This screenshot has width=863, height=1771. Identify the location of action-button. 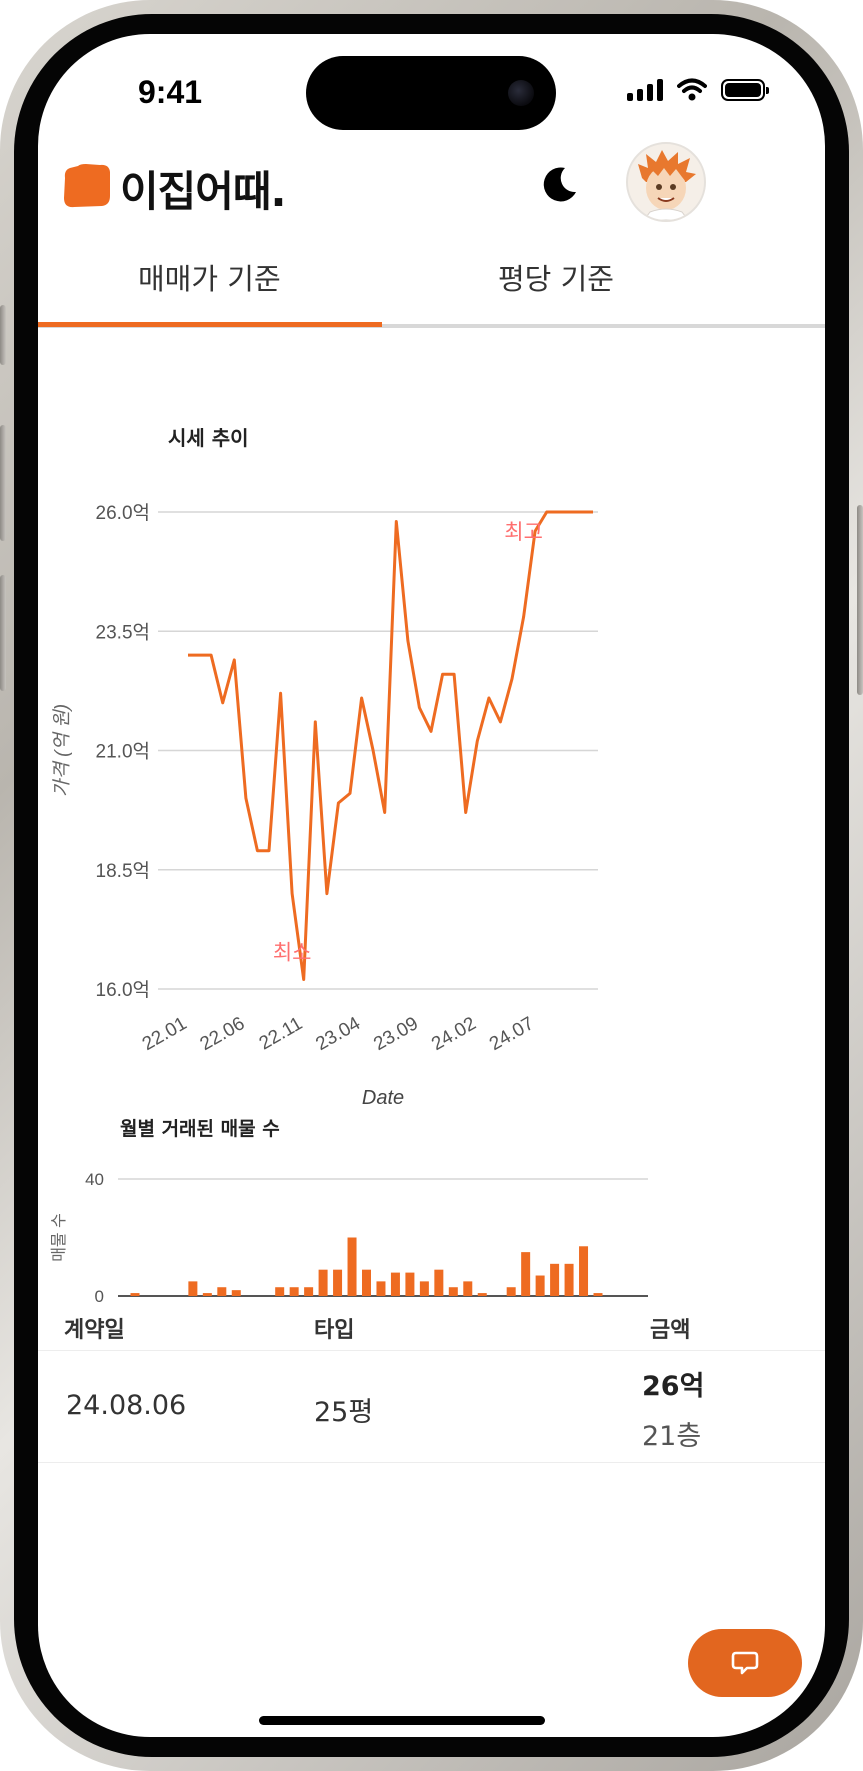
(3, 335).